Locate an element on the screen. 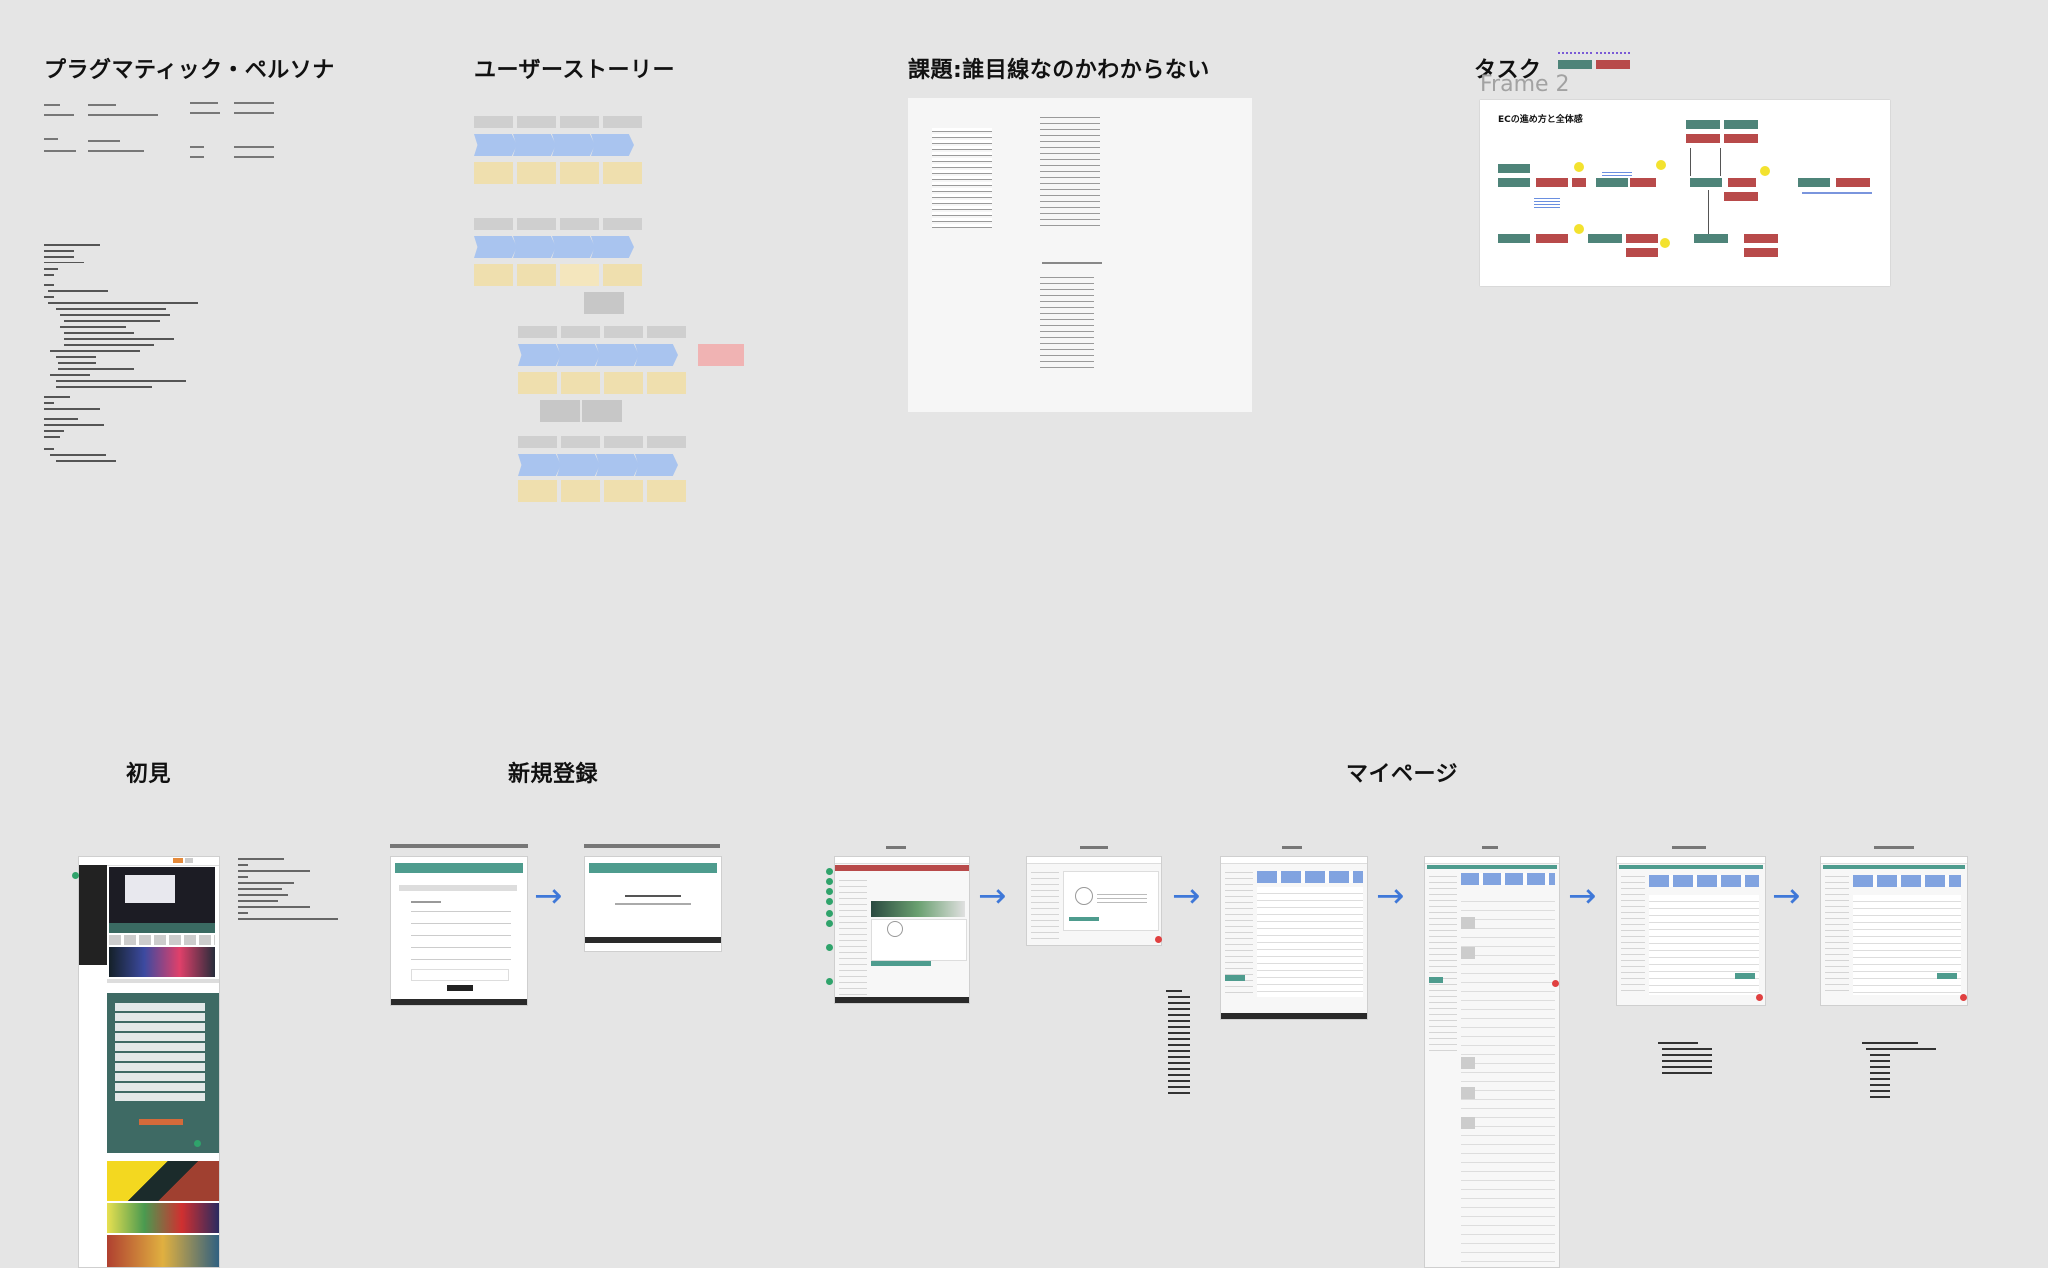  task-legend-red is located at coordinates (1613, 64).